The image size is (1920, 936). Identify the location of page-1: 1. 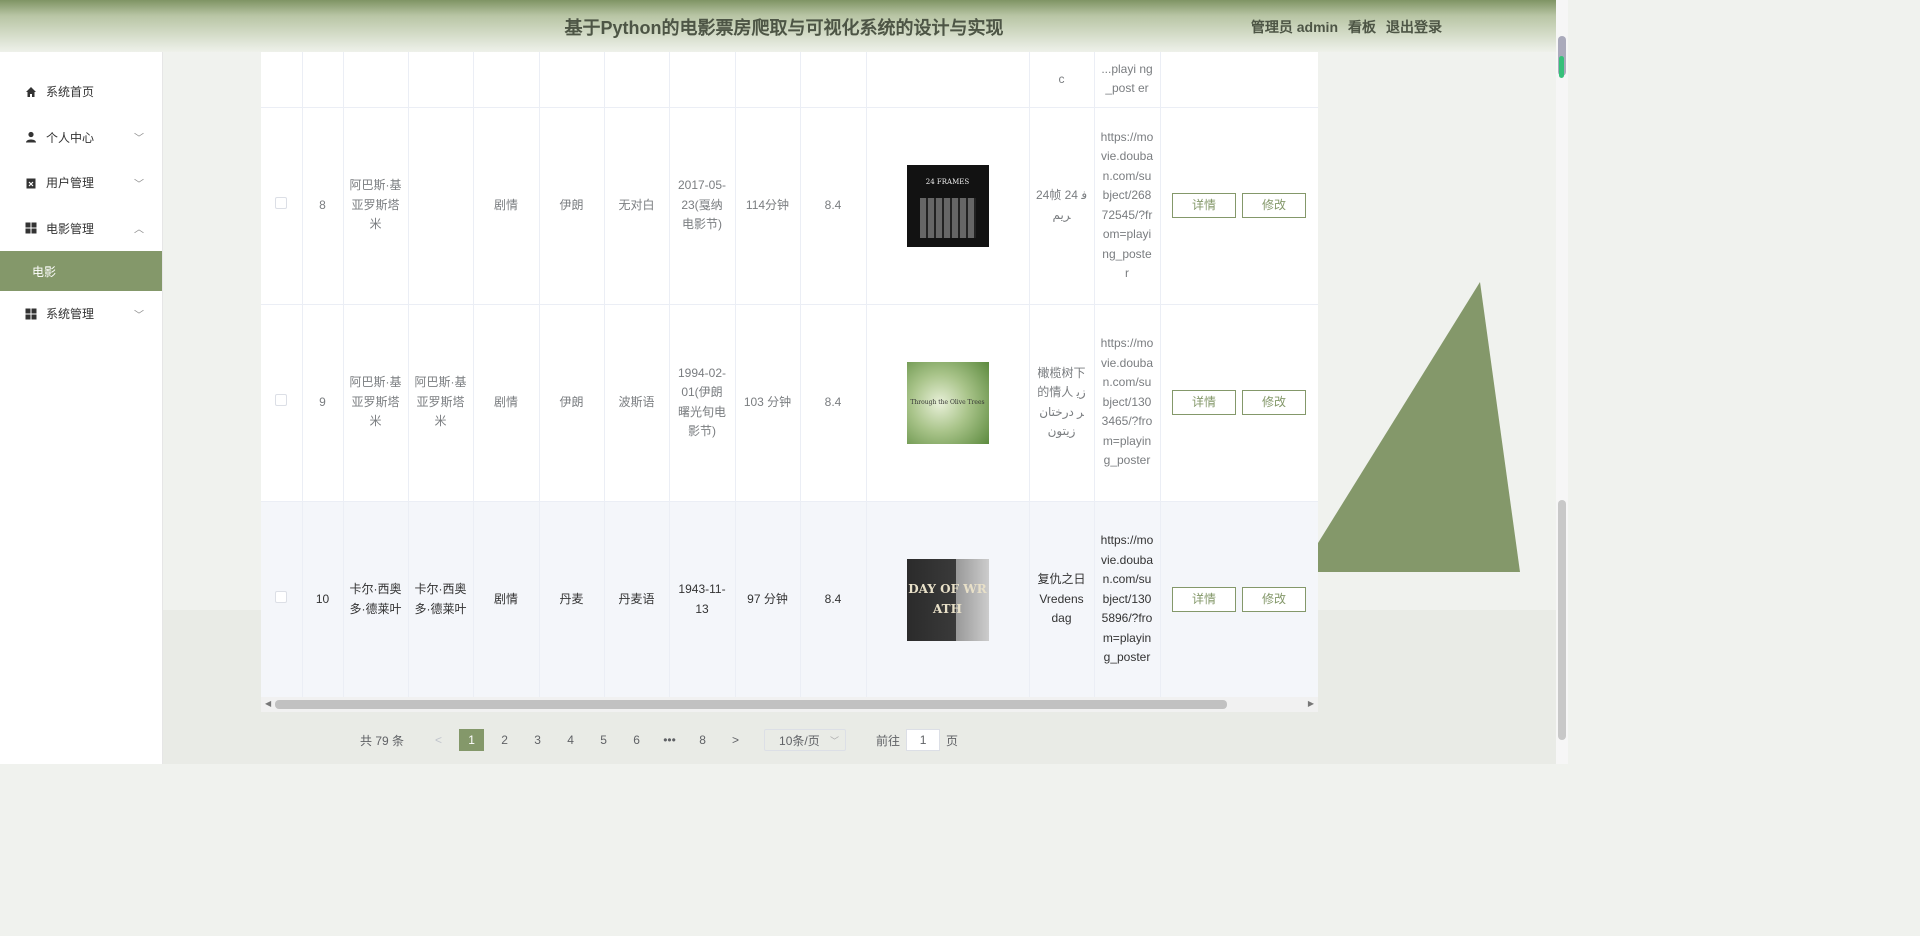
(472, 740).